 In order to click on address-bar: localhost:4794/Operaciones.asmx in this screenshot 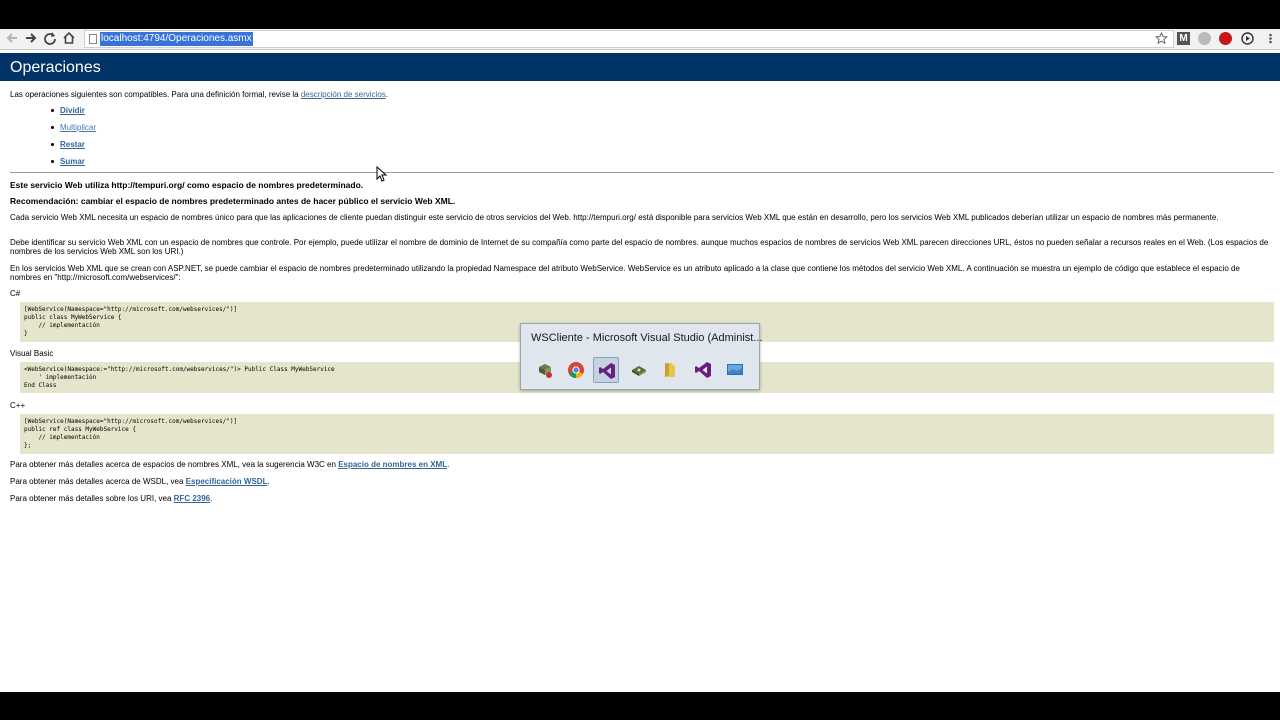, I will do `click(629, 39)`.